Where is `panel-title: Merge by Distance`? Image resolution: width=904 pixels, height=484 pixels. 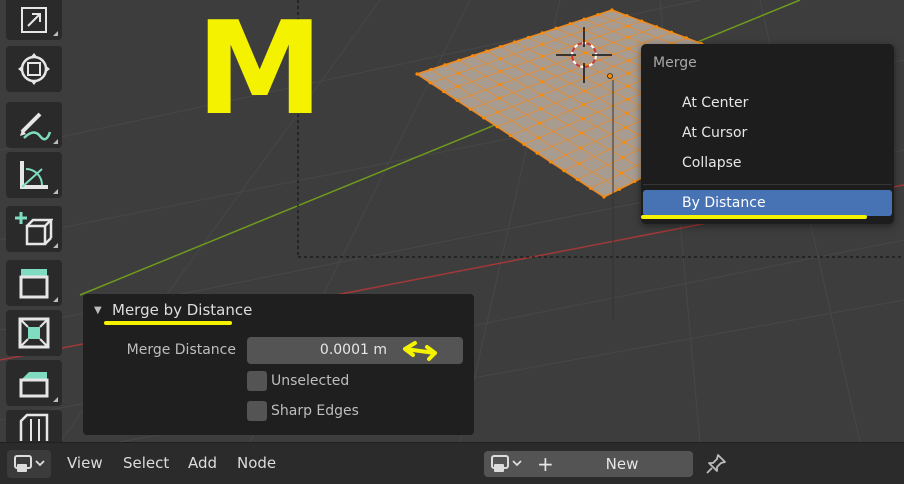 panel-title: Merge by Distance is located at coordinates (182, 310).